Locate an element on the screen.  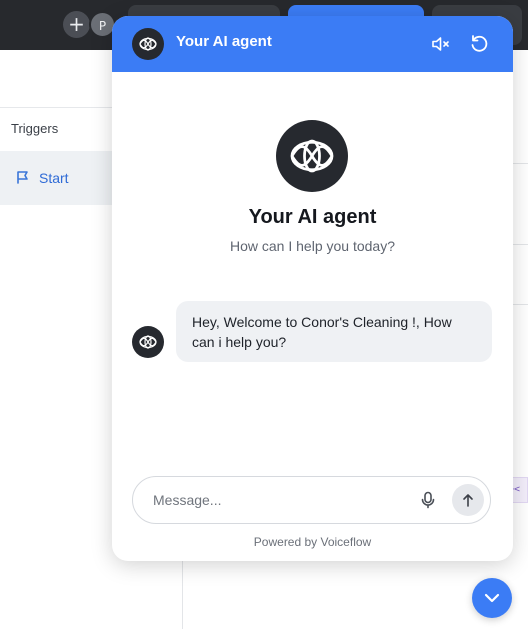
chat-launcher-button is located at coordinates (492, 598).